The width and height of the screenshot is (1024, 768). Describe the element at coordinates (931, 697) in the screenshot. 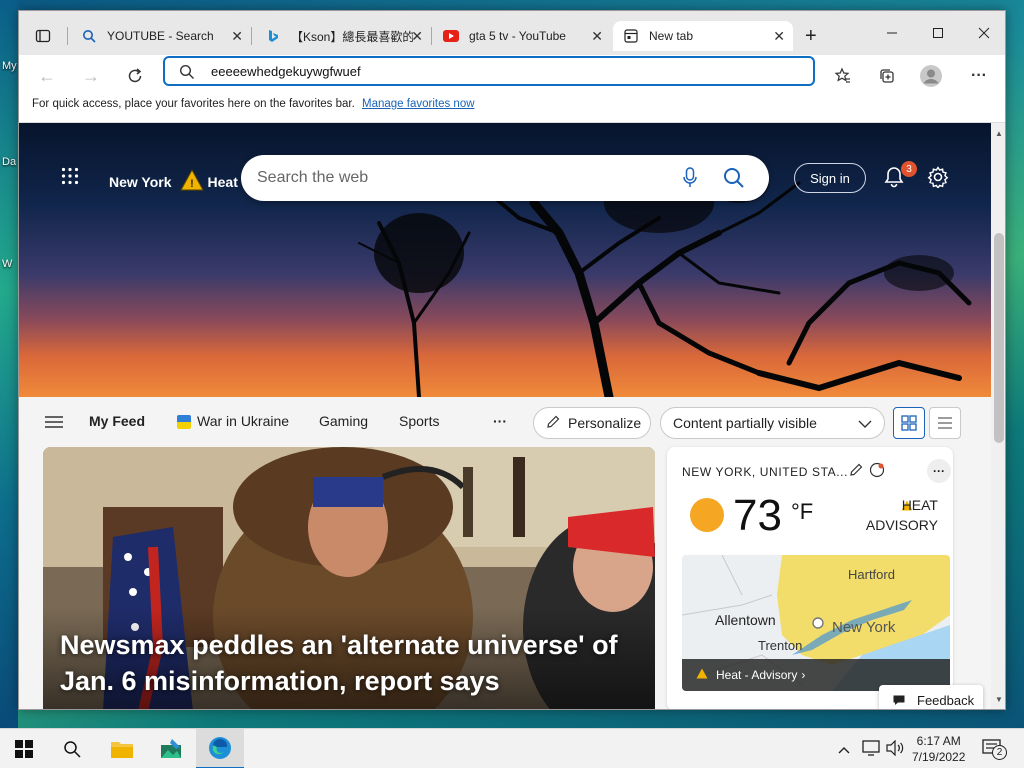

I see `feedback-button: Feedback` at that location.